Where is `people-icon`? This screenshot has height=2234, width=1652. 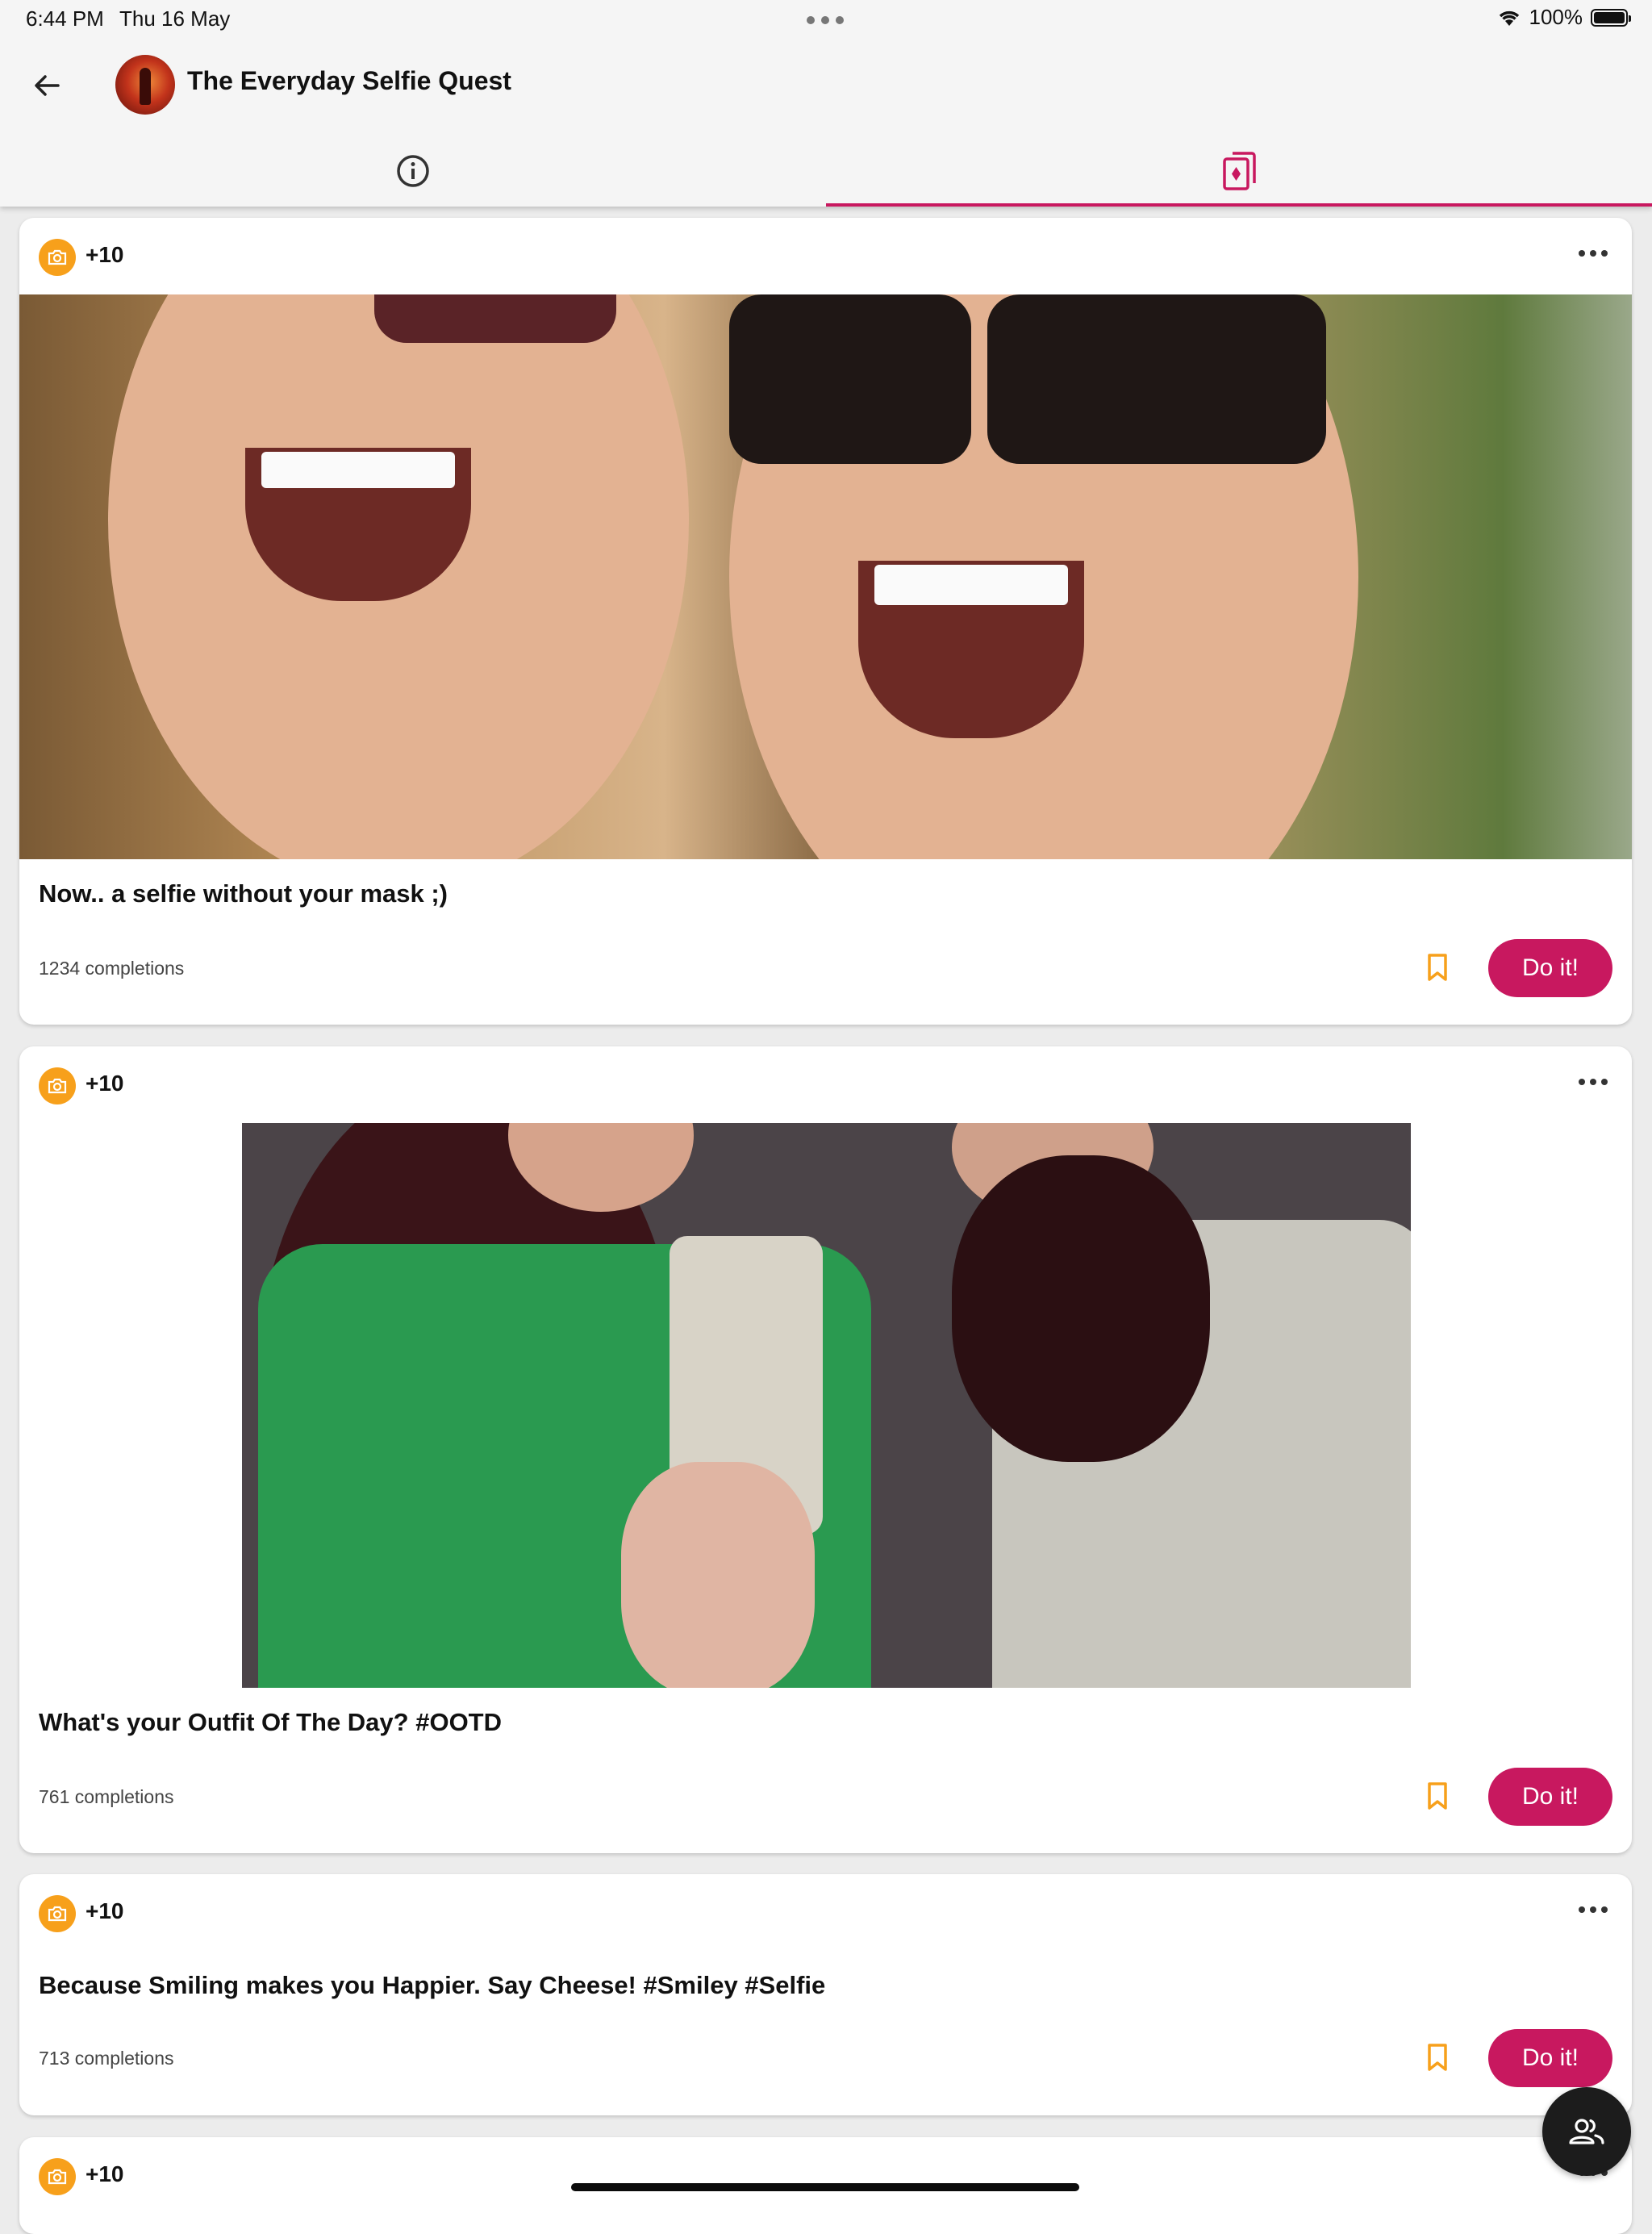
people-icon is located at coordinates (1586, 2131).